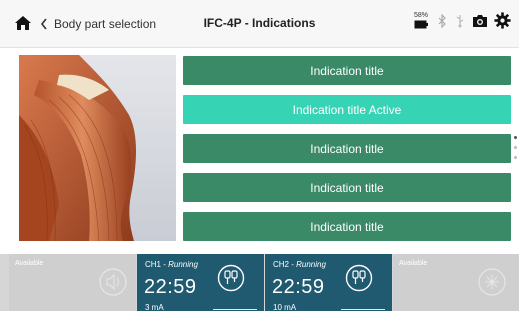 The width and height of the screenshot is (519, 312). I want to click on battery-indicator: 58%, so click(421, 20).